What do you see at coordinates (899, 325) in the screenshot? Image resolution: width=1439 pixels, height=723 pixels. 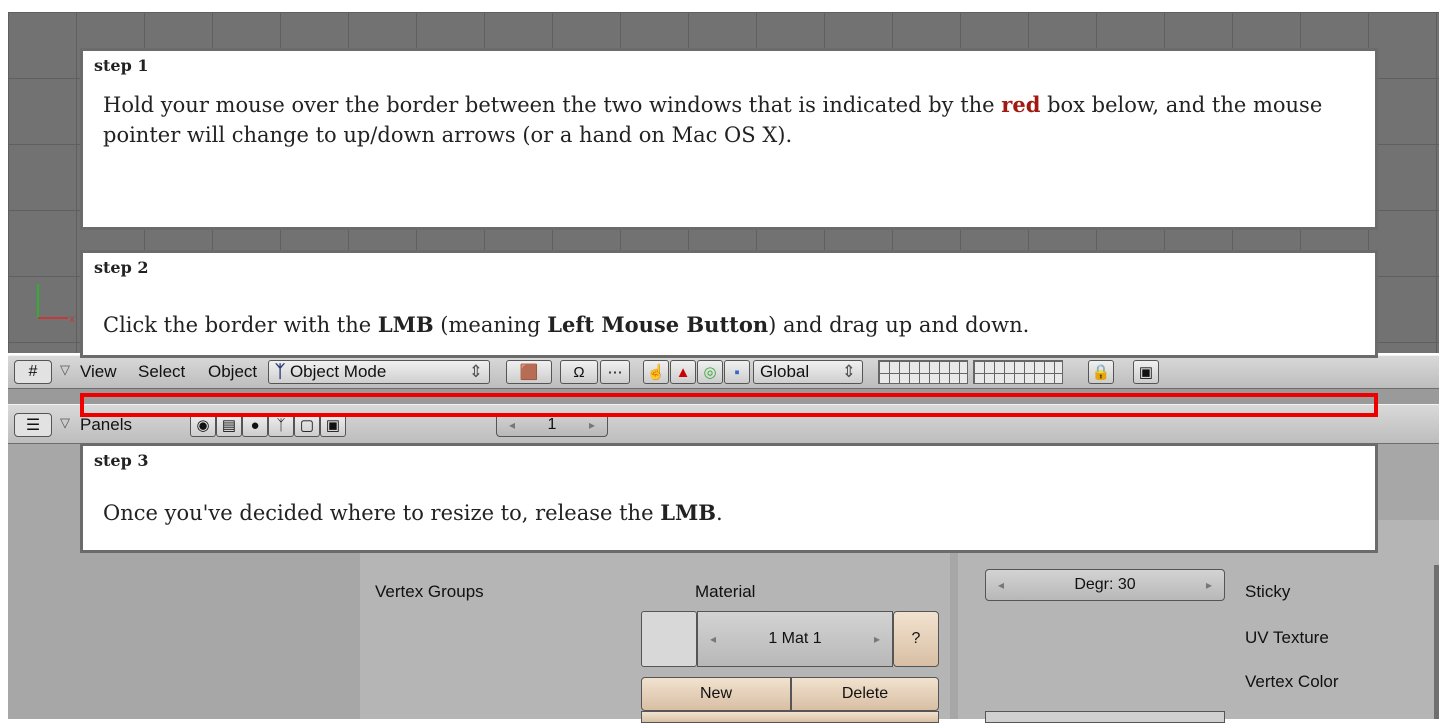 I see `step-2-text-c: ) and drag up and down.` at bounding box center [899, 325].